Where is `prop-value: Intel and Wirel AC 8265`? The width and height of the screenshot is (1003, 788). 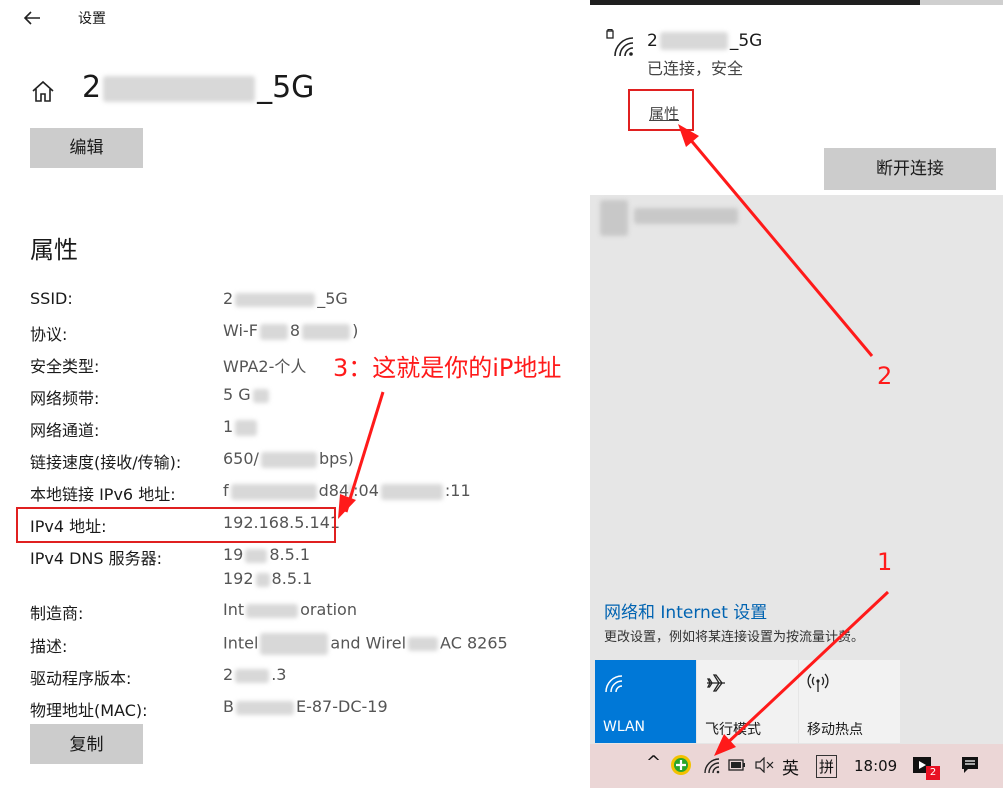 prop-value: Intel and Wirel AC 8265 is located at coordinates (365, 644).